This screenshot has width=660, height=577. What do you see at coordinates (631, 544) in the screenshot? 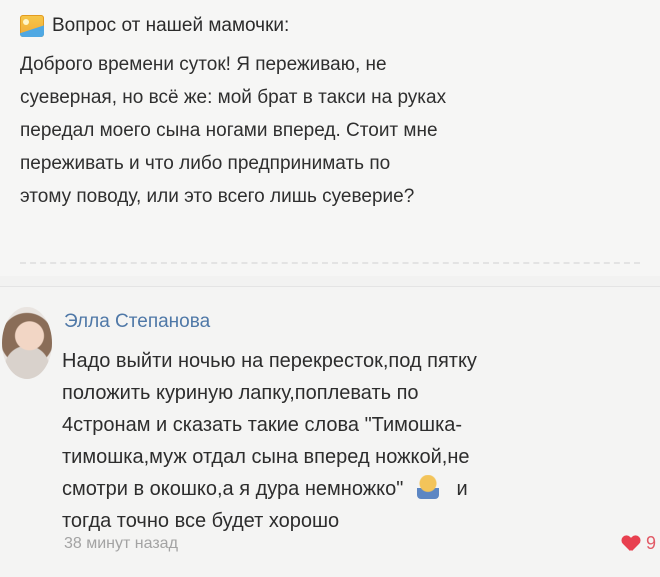
I see `heart-icon` at bounding box center [631, 544].